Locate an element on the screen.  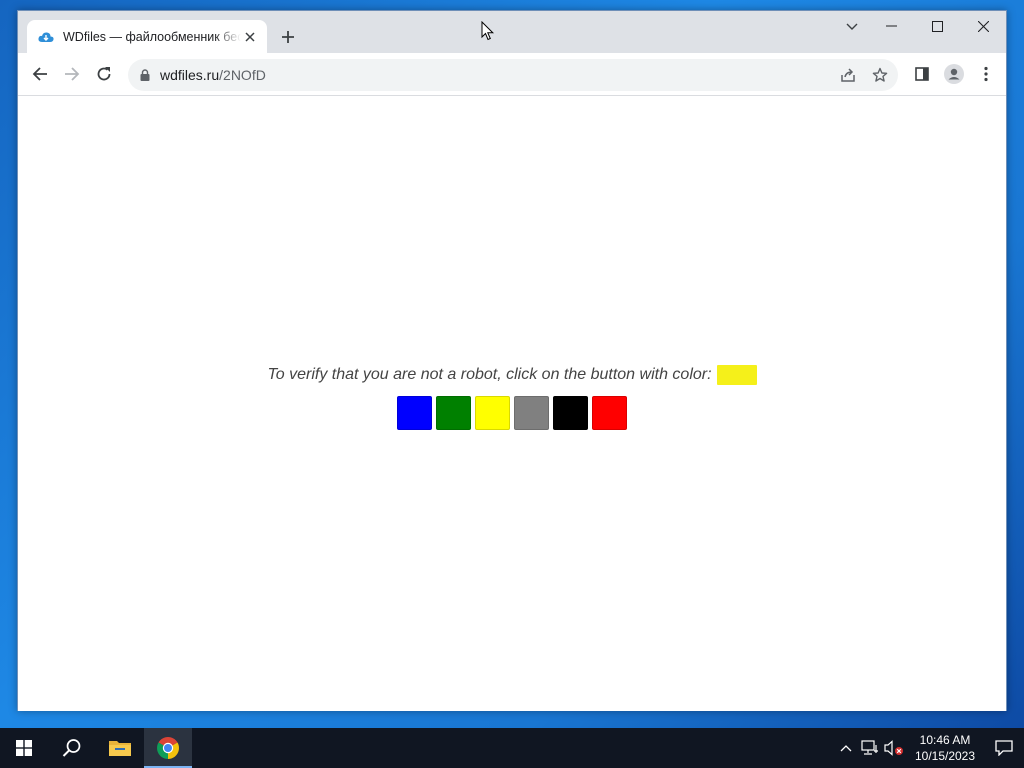
arrow-right-icon is located at coordinates (72, 74).